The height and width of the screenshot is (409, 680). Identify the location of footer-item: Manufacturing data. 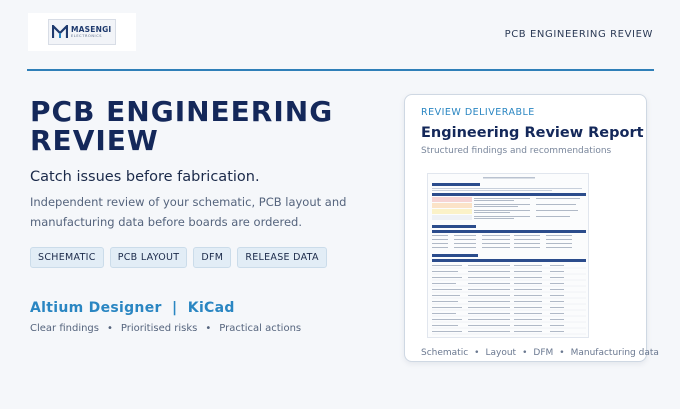
(614, 353).